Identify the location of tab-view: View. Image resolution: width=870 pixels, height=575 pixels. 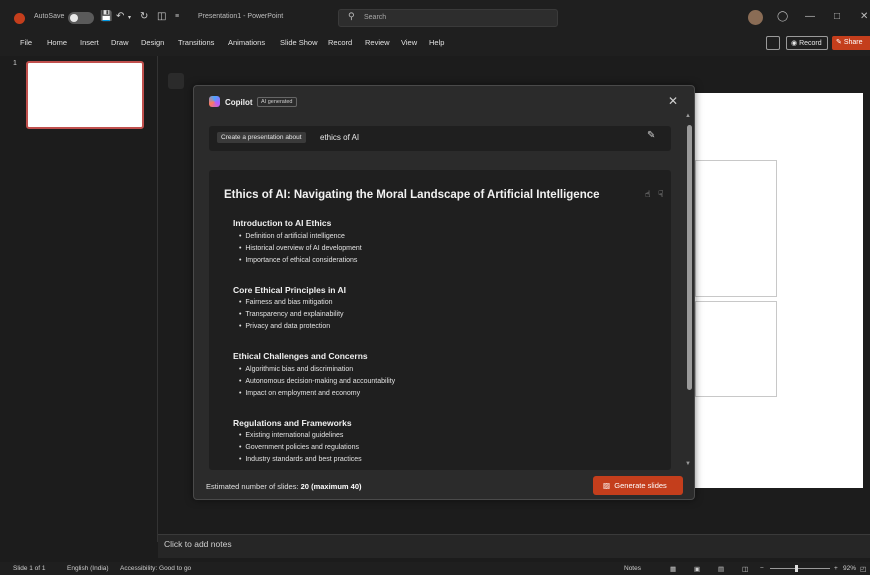
(409, 42).